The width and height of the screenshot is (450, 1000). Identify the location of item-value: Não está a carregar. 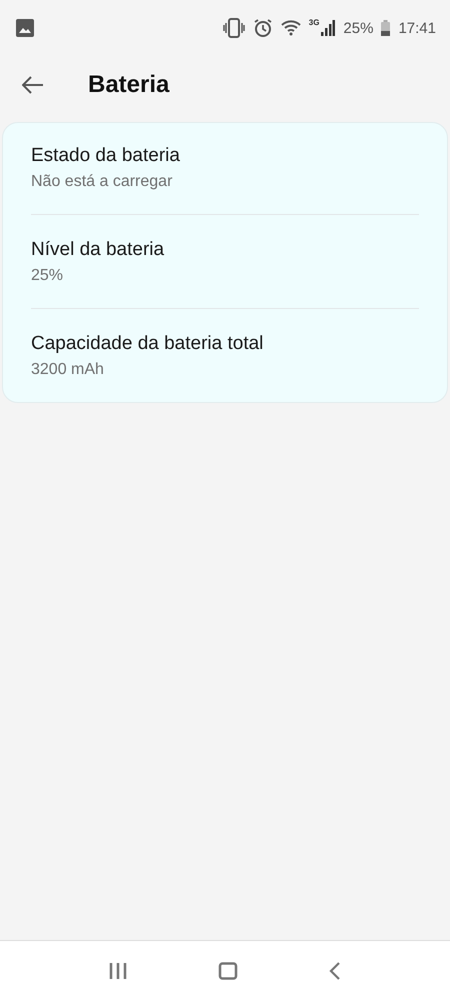
(102, 182).